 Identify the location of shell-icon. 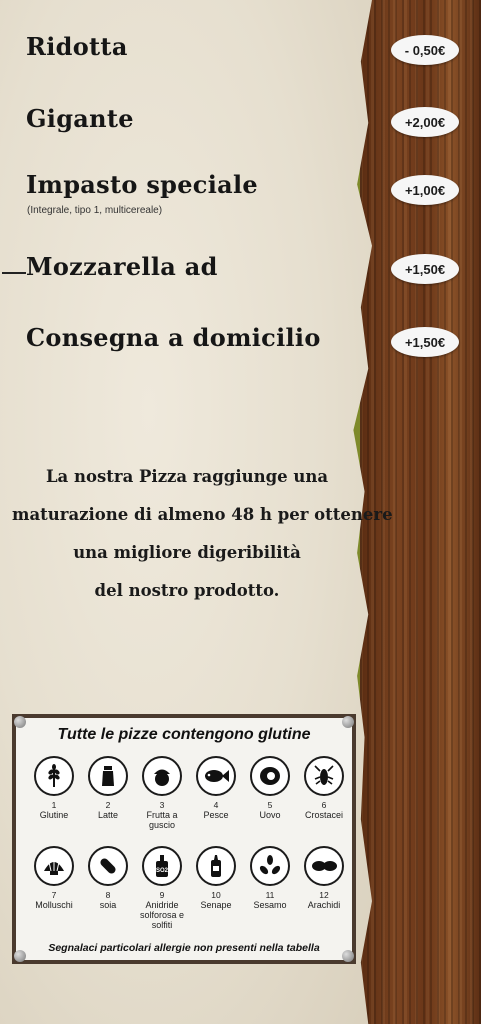
(54, 866).